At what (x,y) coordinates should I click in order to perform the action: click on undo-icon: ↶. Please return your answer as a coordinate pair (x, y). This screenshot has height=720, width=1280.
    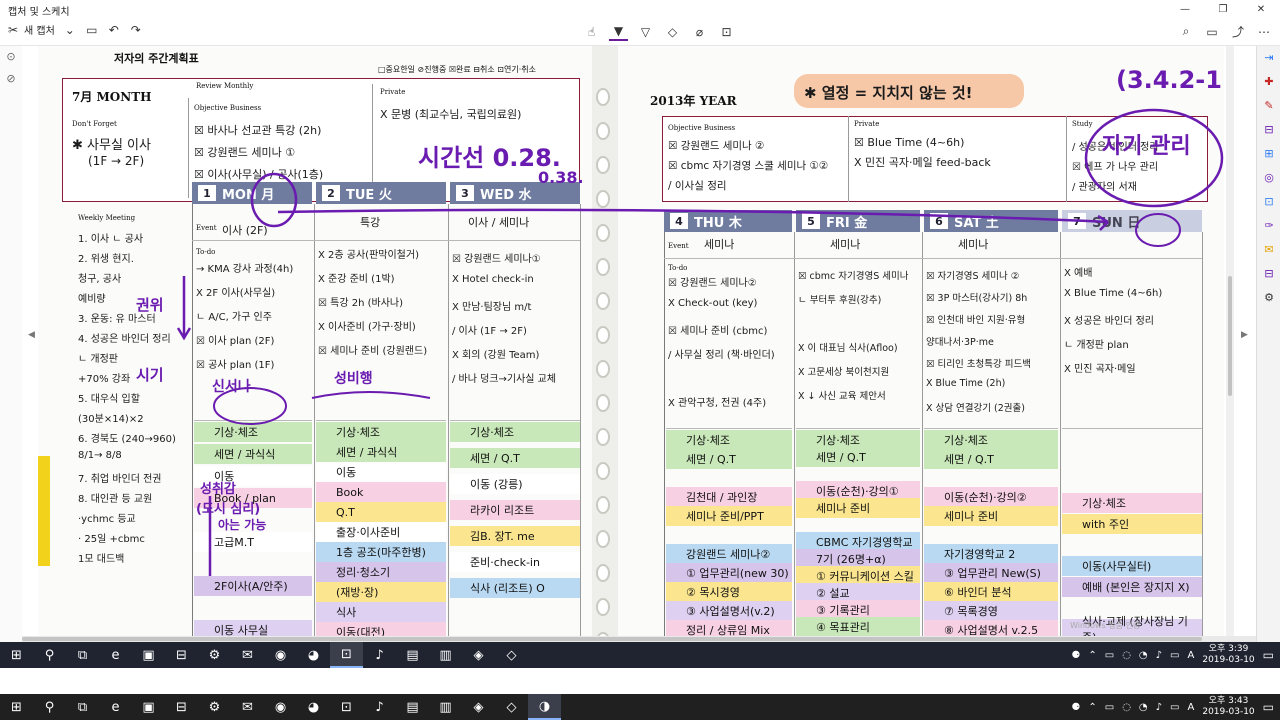
    Looking at the image, I should click on (114, 30).